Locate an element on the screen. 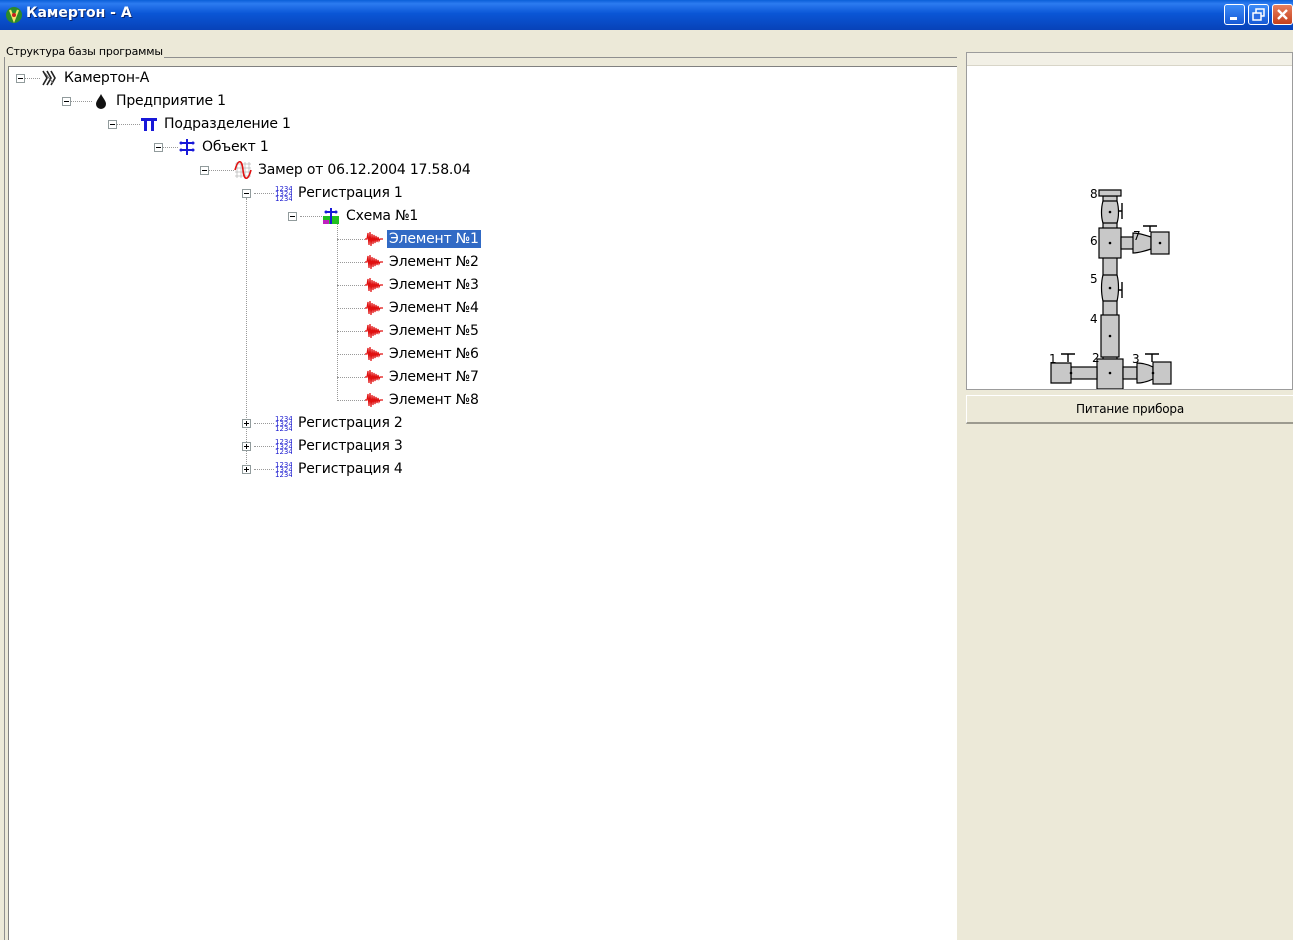 The image size is (1293, 940). tree-item-kamerton: Камертон-А is located at coordinates (95, 78).